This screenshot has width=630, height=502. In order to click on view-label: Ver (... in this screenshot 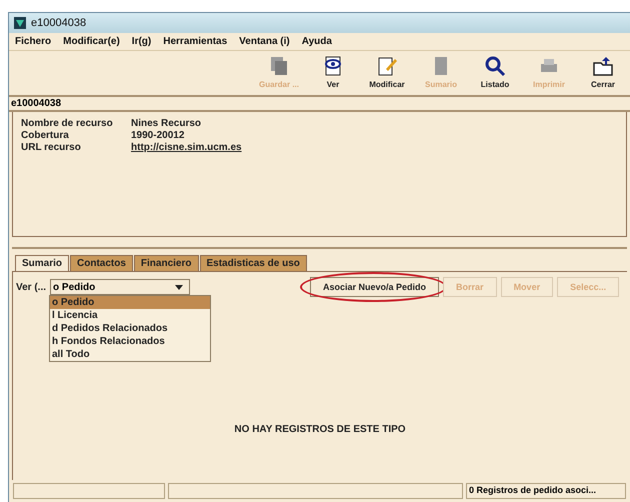, I will do `click(31, 287)`.